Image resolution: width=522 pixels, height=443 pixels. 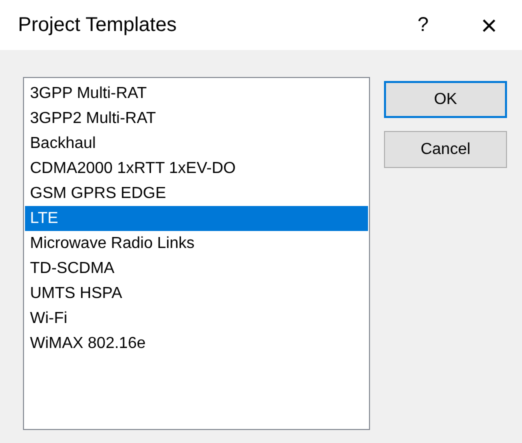 What do you see at coordinates (196, 343) in the screenshot?
I see `list-item: WiMAX 802.16e` at bounding box center [196, 343].